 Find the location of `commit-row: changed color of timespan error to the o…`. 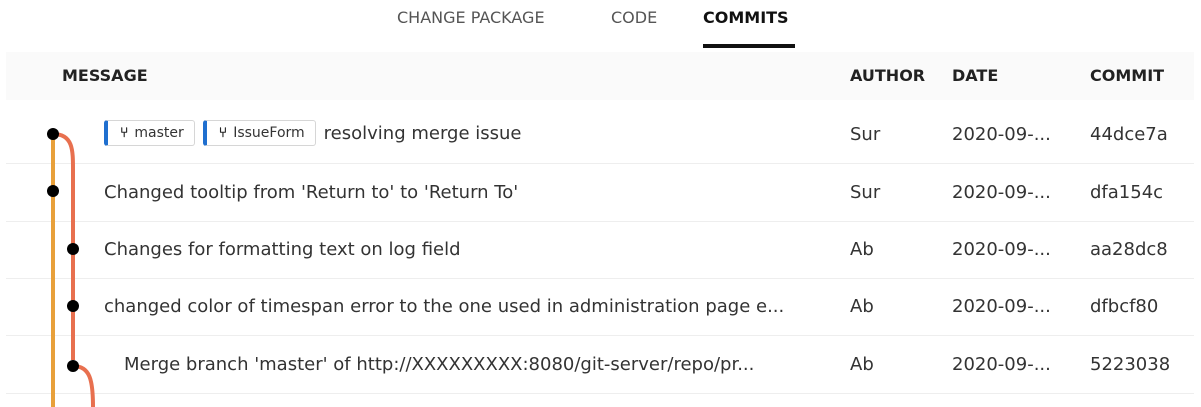

commit-row: changed color of timespan error to the o… is located at coordinates (600, 307).